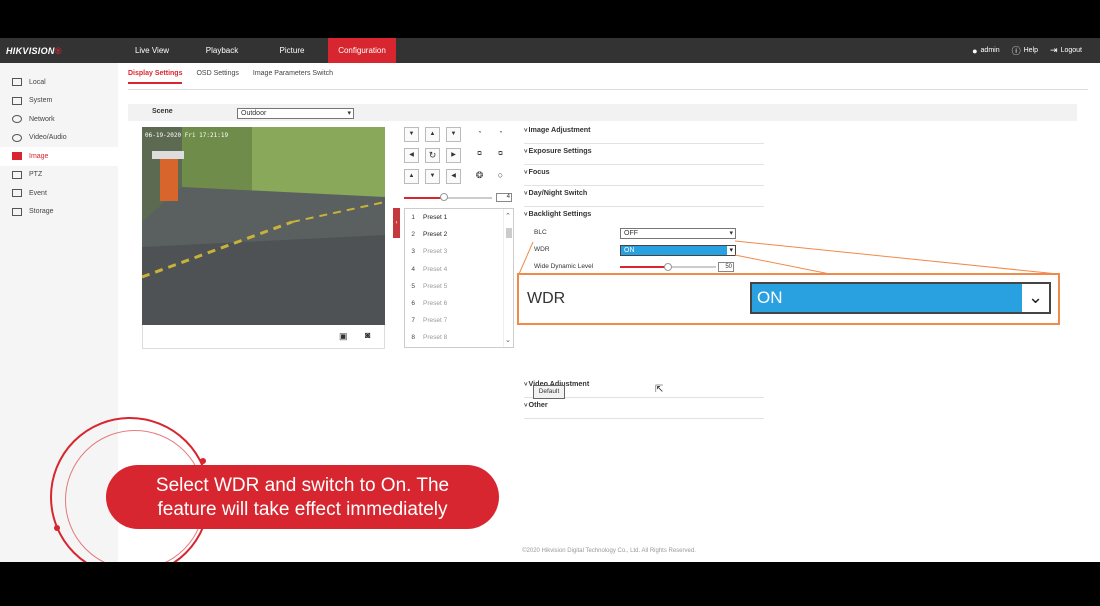 This screenshot has height=606, width=1100. What do you see at coordinates (1035, 298) in the screenshot?
I see `chevron-down-icon: ⌄` at bounding box center [1035, 298].